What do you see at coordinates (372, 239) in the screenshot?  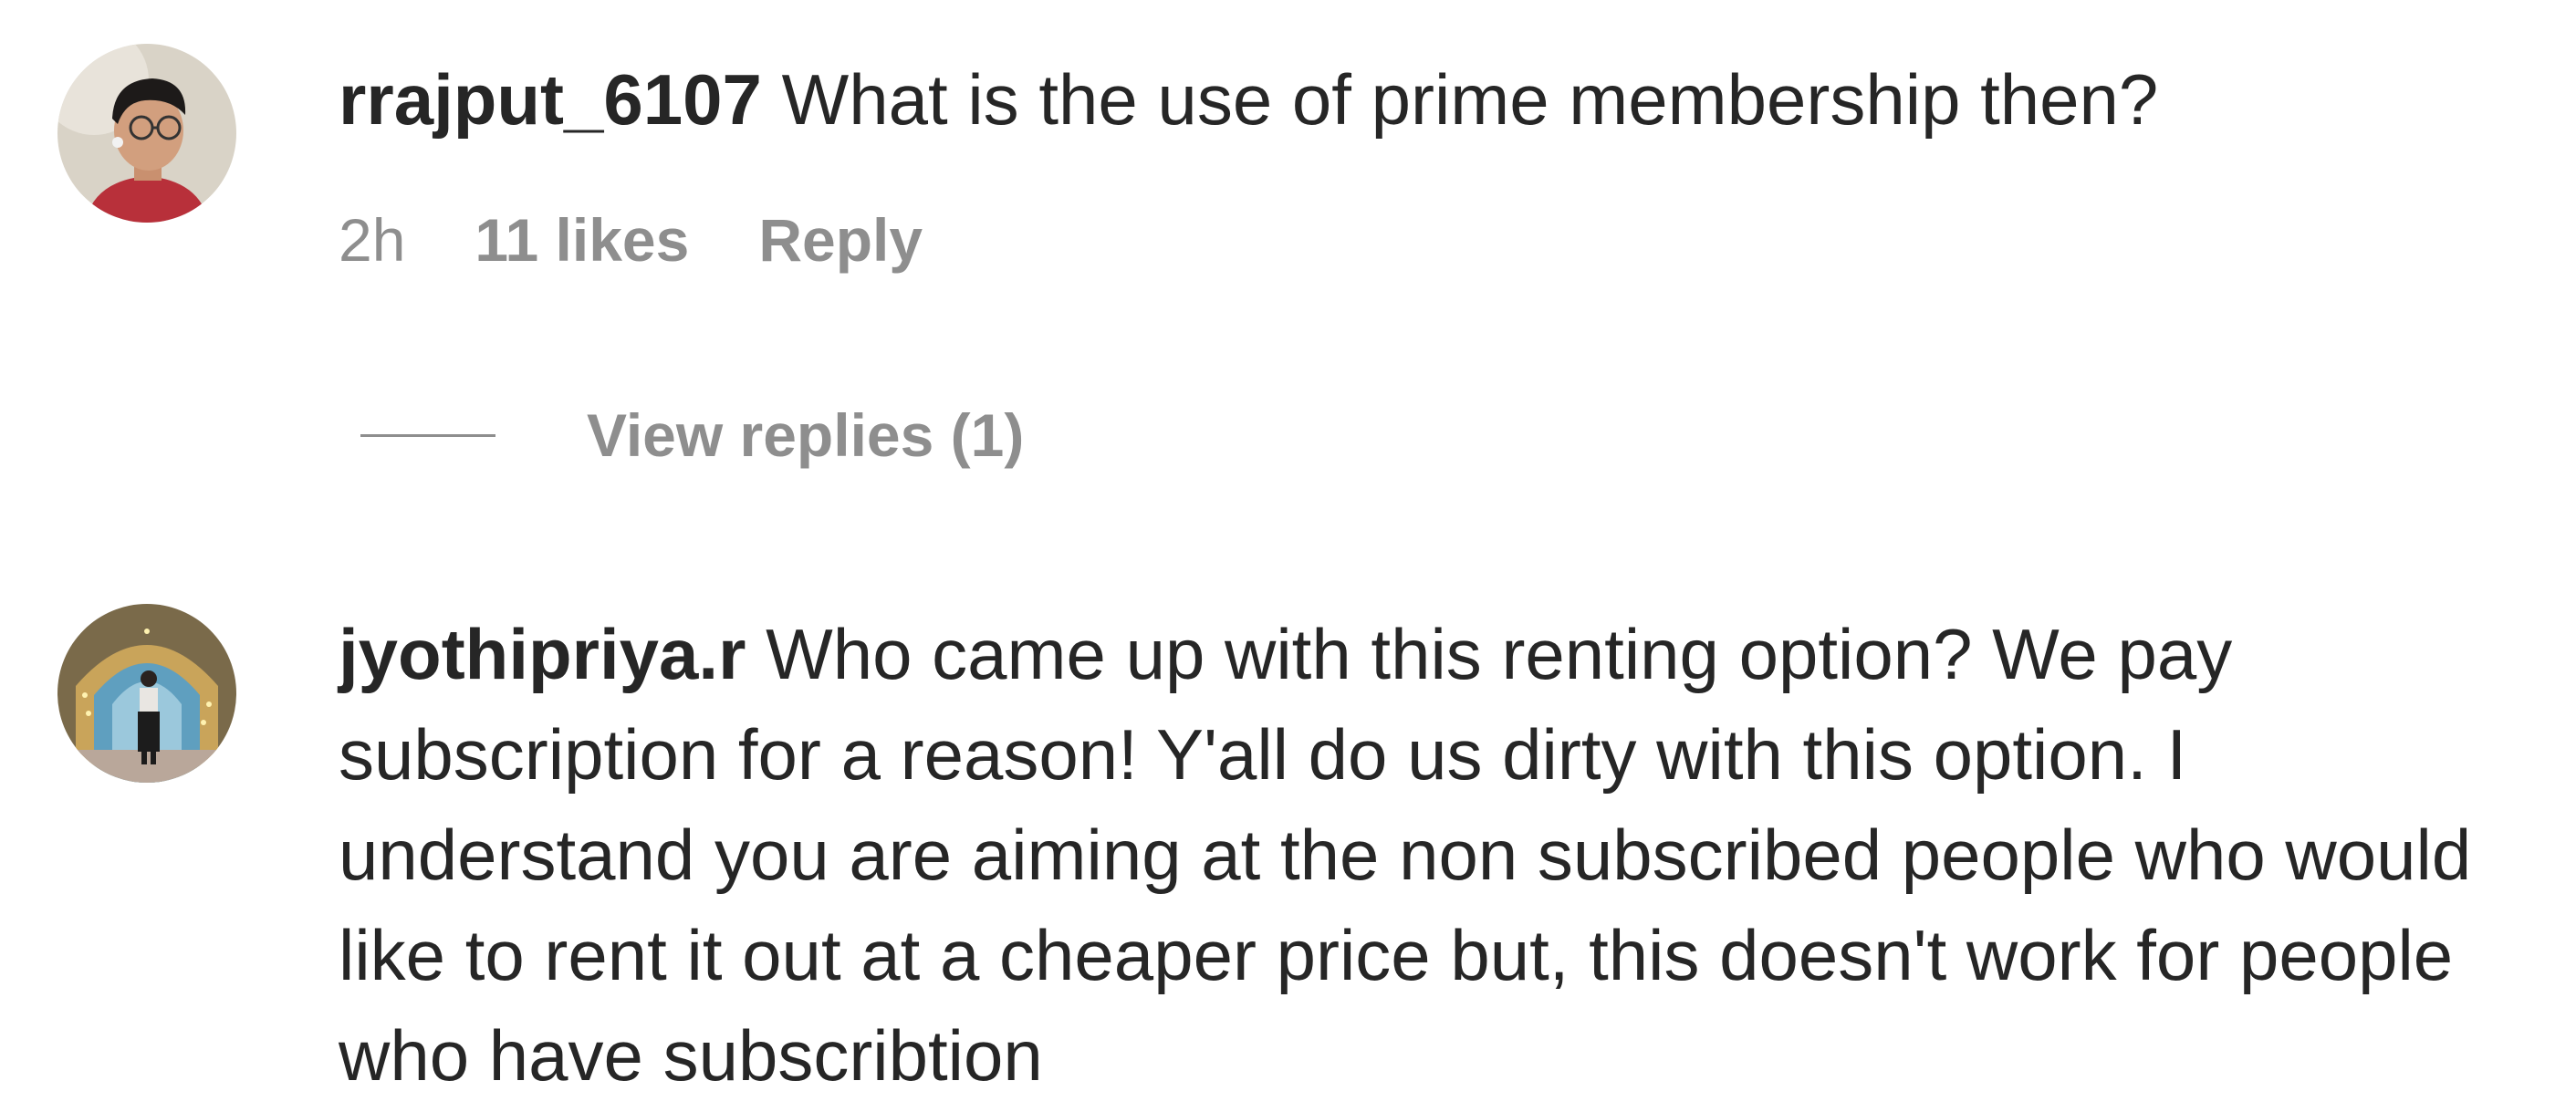 I see `comment-timestamp: 2h` at bounding box center [372, 239].